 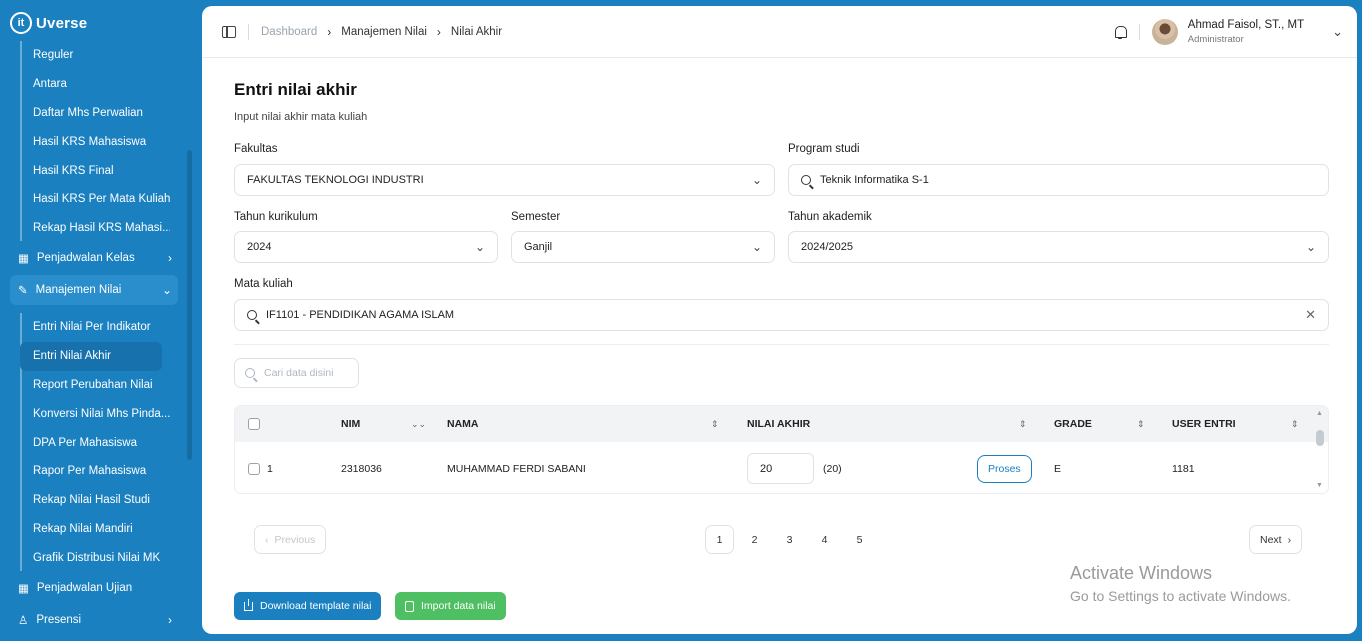 I want to click on sidebar-item-dpa-per-mahasiswa: DPA Per Mahasiswa, so click(x=95, y=442).